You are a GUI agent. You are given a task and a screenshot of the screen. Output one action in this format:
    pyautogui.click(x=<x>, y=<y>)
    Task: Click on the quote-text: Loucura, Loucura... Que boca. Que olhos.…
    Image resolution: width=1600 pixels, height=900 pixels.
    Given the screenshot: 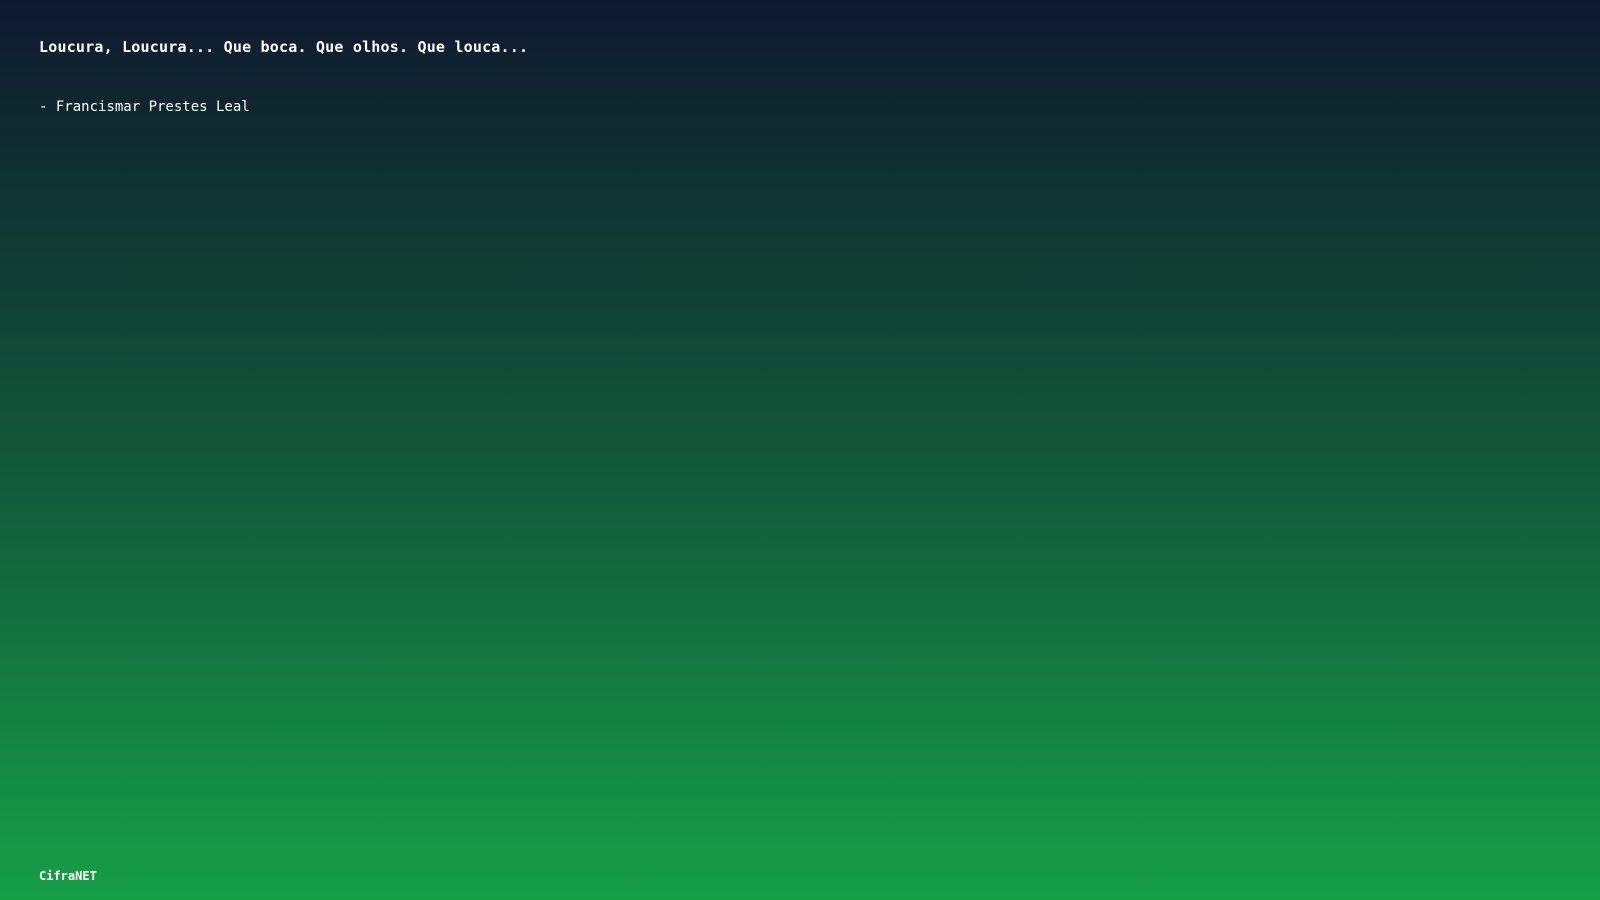 What is the action you would take?
    pyautogui.click(x=284, y=47)
    